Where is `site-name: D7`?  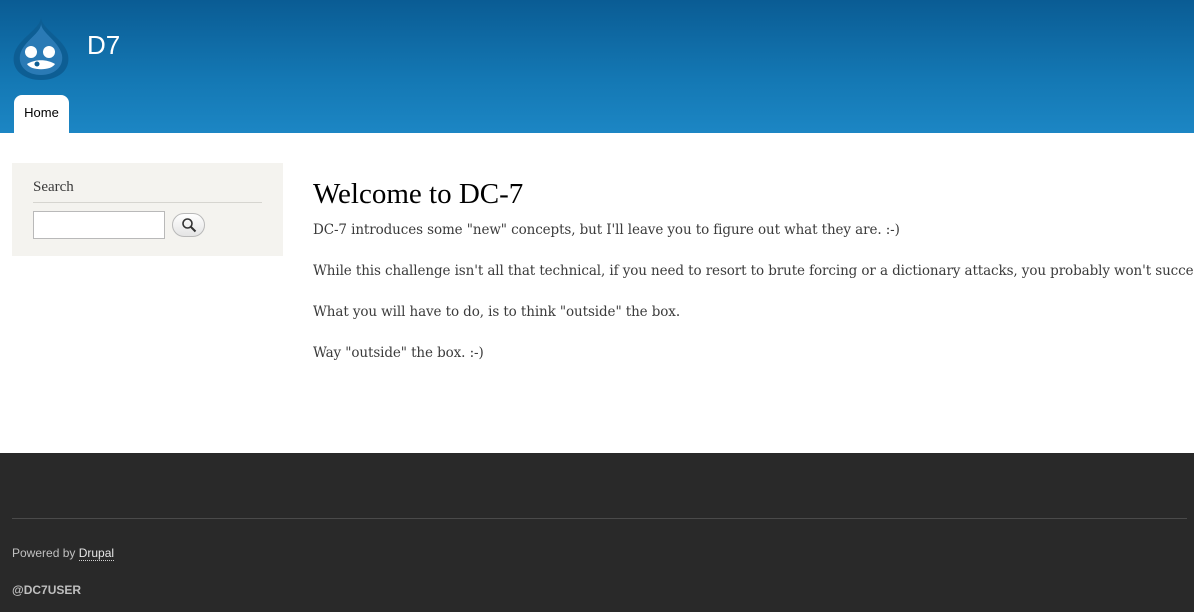 site-name: D7 is located at coordinates (103, 45).